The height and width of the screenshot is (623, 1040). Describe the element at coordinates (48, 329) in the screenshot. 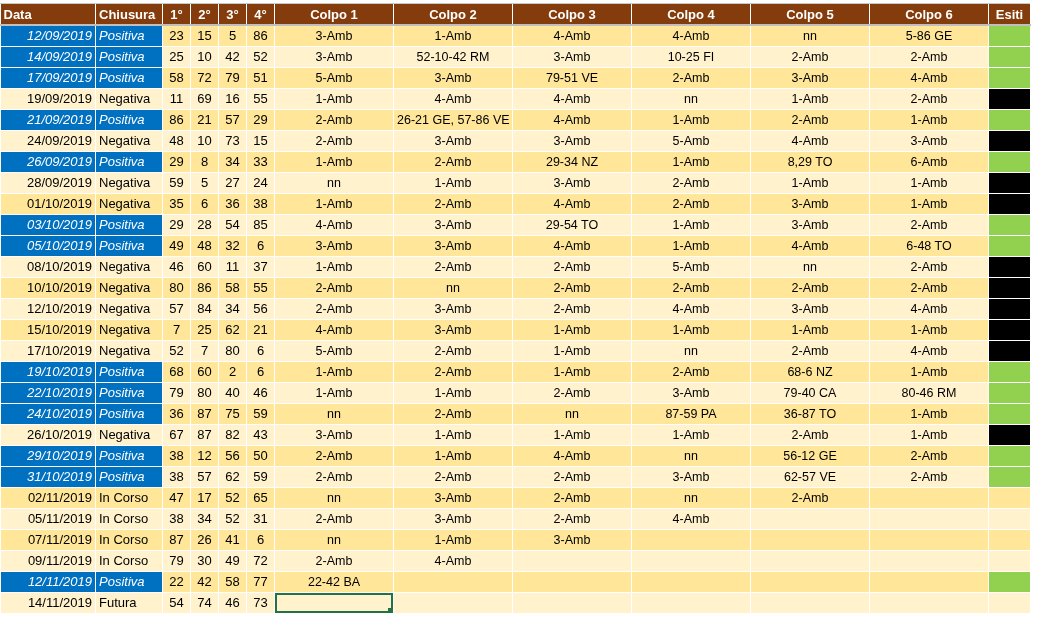

I see `date-cell: 15/10/2019` at that location.